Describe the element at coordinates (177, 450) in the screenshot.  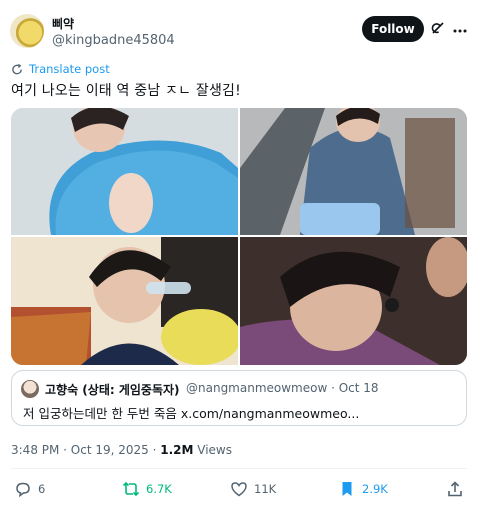
I see `views-count: 1.2M` at that location.